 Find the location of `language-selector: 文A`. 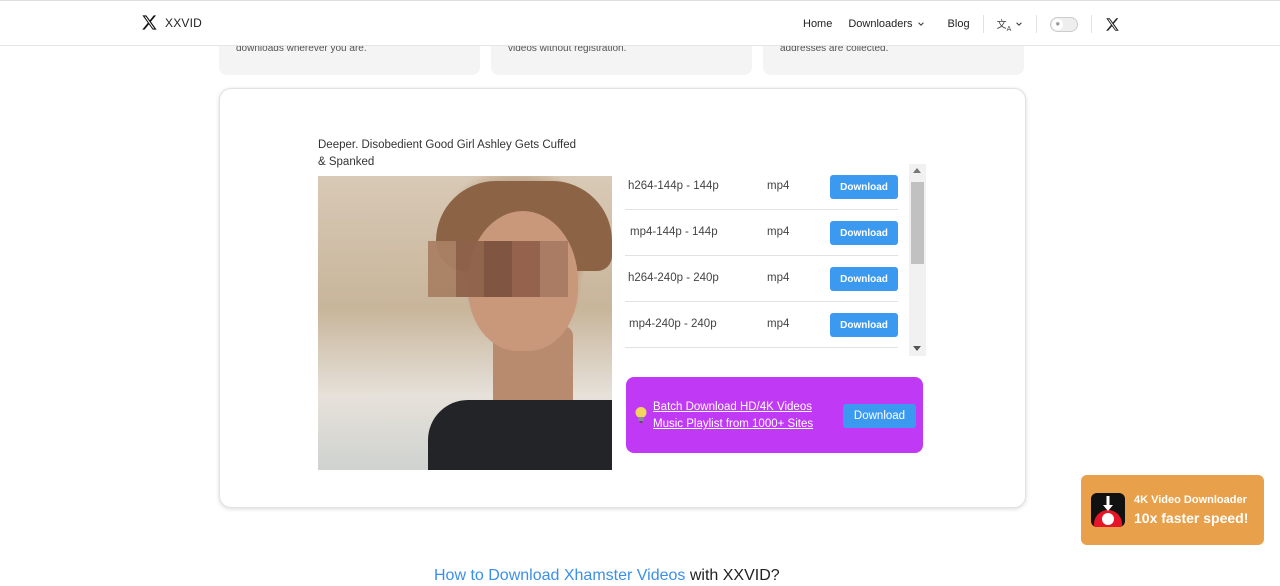

language-selector: 文A is located at coordinates (1010, 24).